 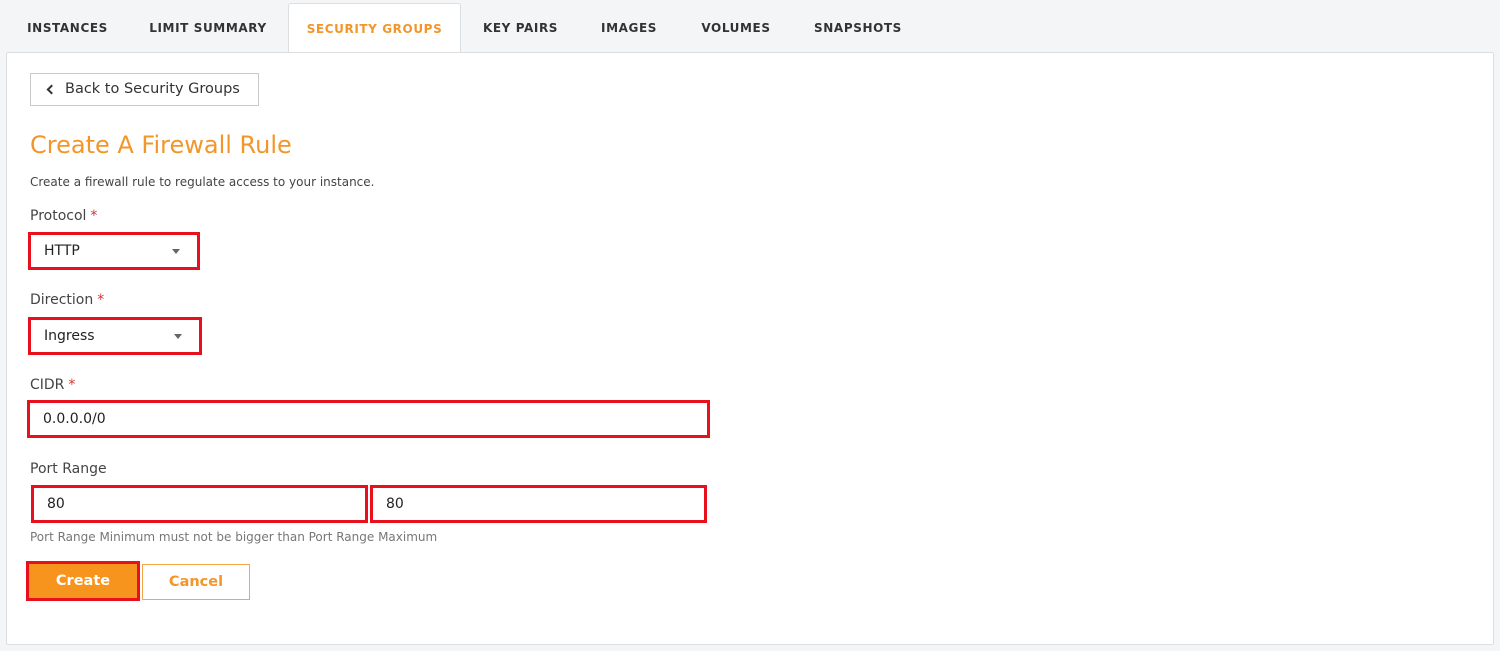 I want to click on cancel-button: Cancel, so click(x=196, y=582).